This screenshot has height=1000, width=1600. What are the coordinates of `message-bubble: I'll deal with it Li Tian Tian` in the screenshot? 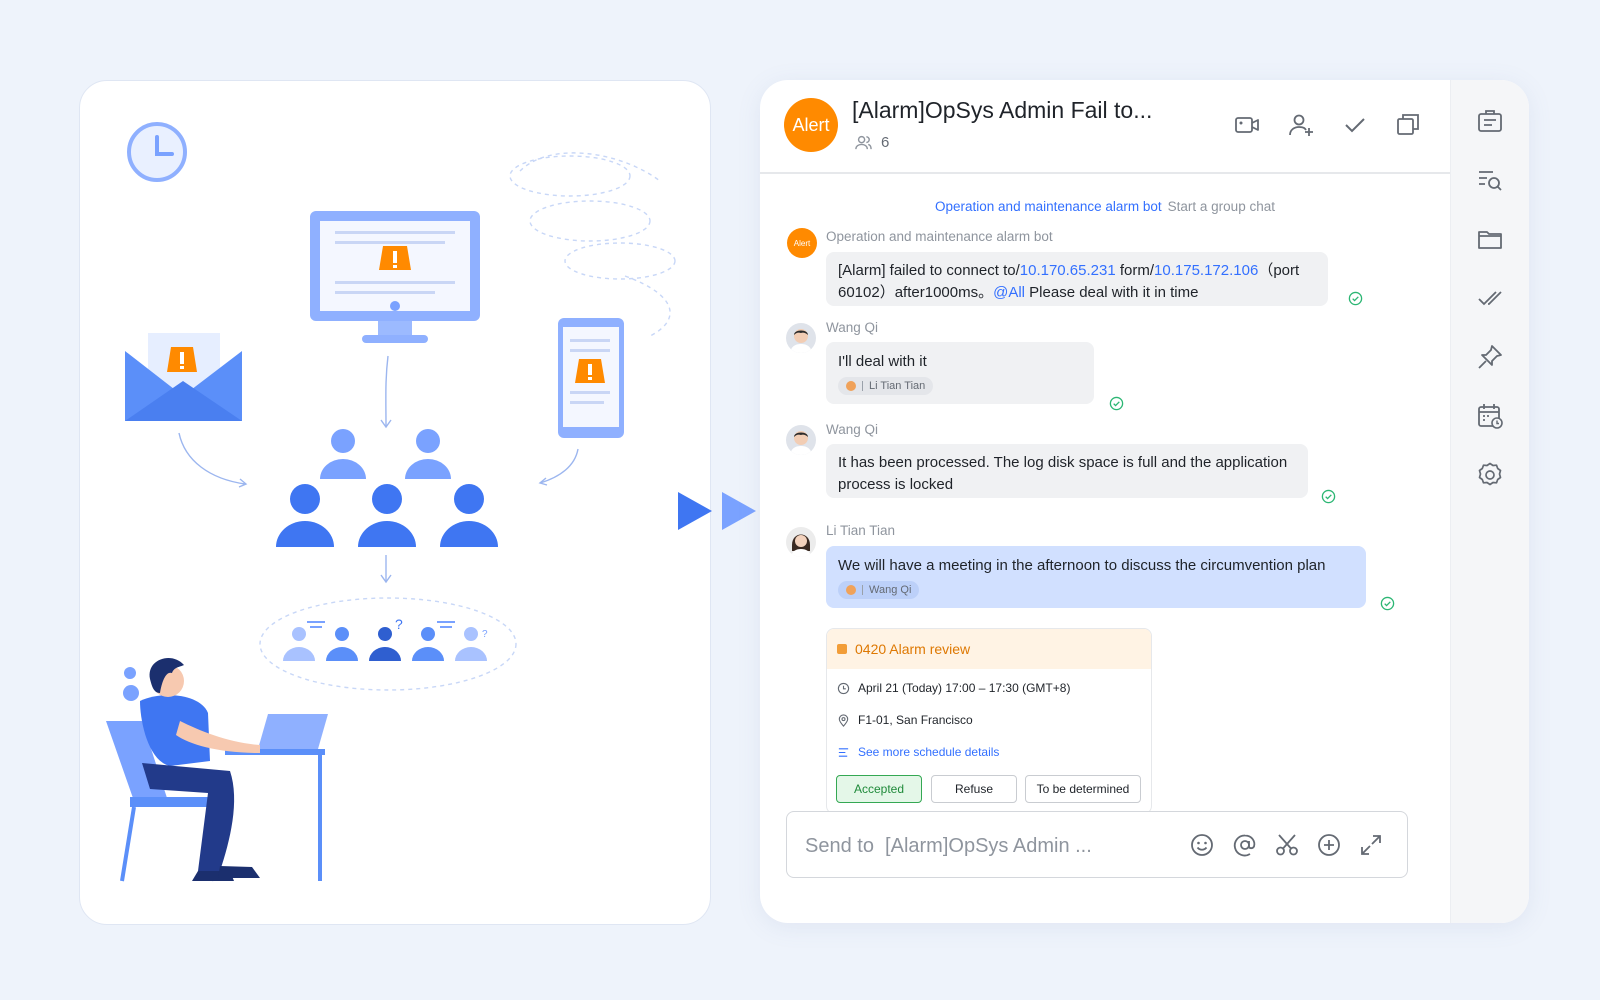 It's located at (960, 373).